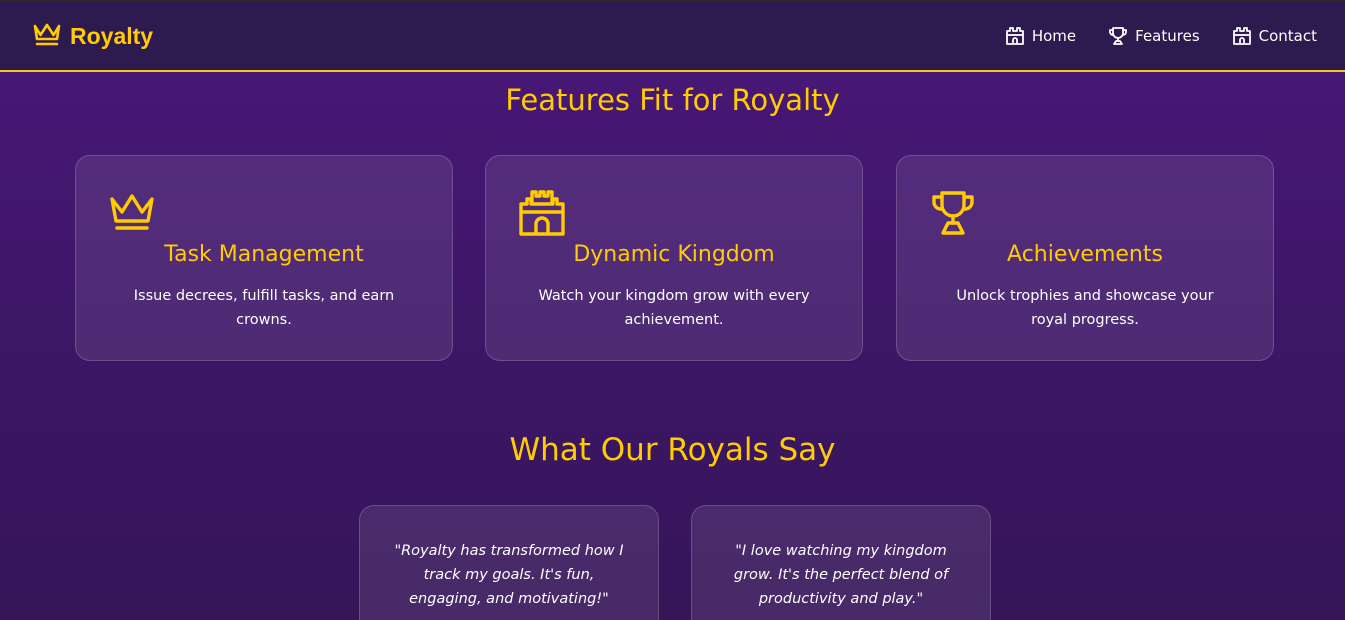 The width and height of the screenshot is (1345, 620). I want to click on feature-card-title: Achievements, so click(1085, 254).